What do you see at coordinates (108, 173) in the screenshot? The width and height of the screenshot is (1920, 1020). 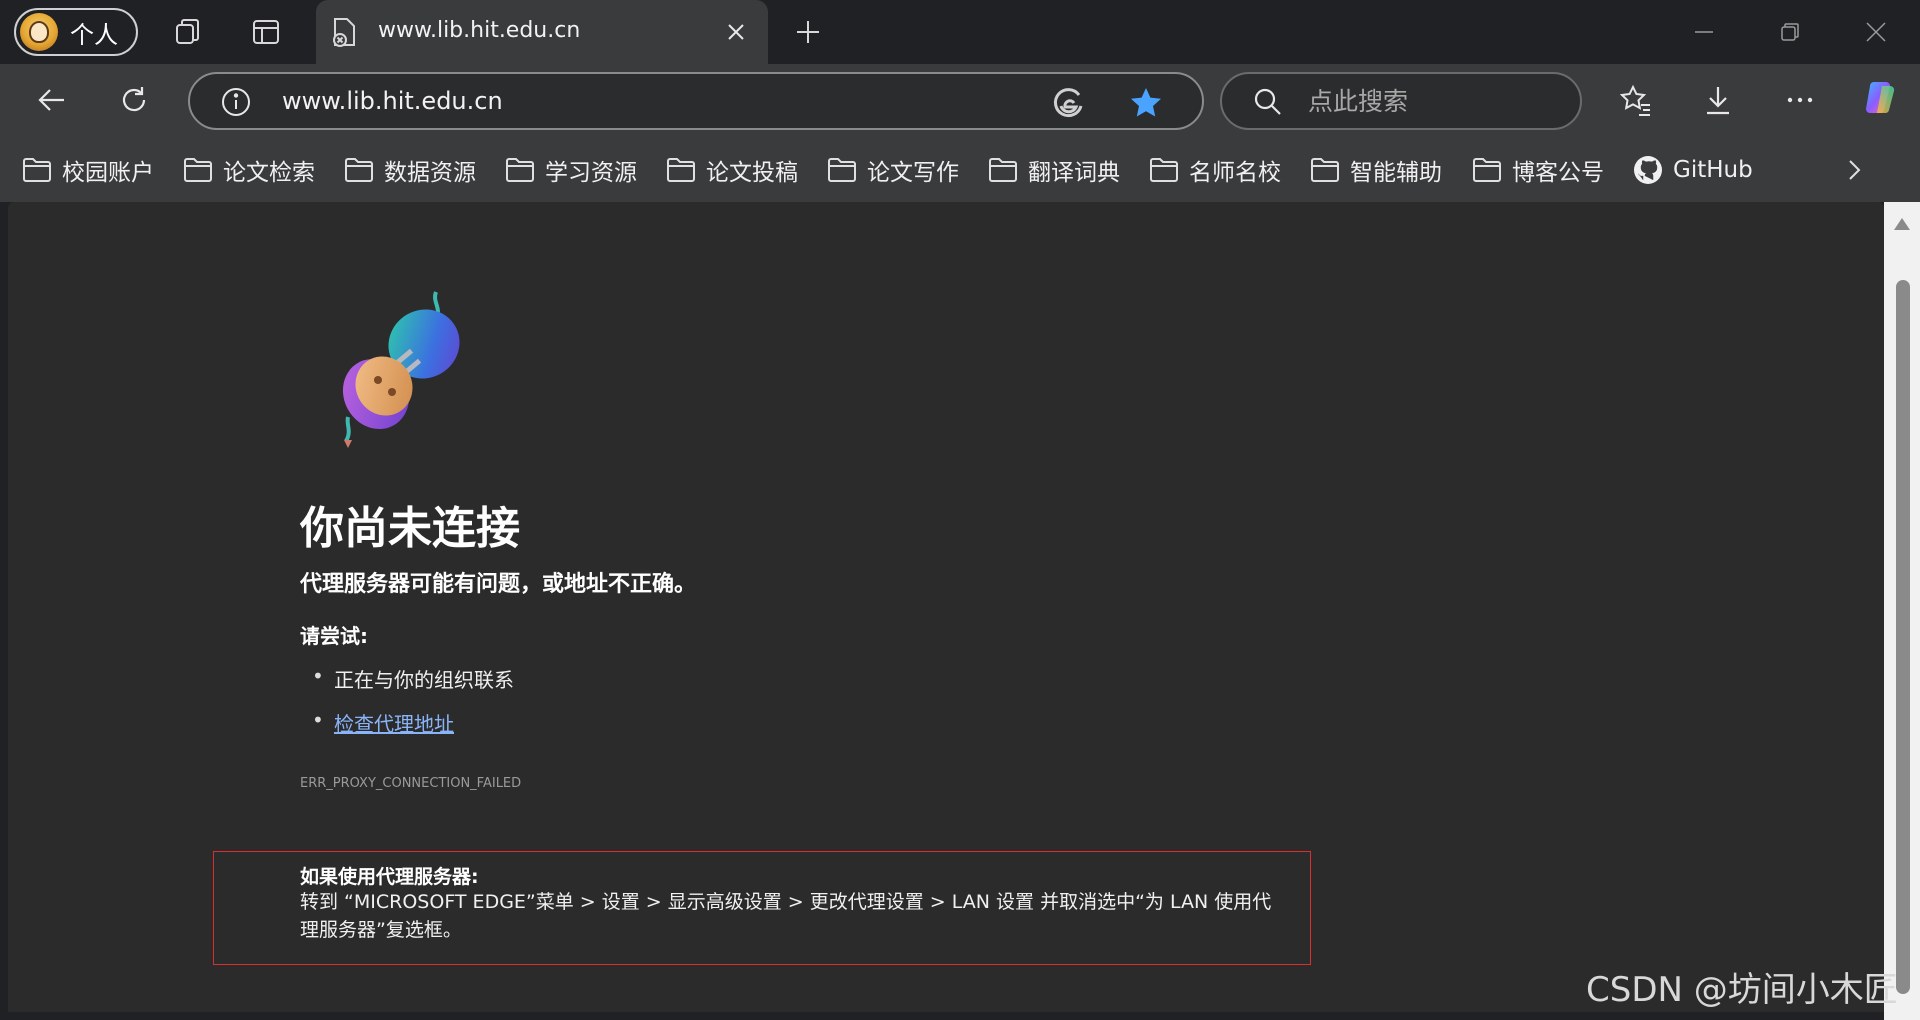 I see `favorite-label: 校园账户` at bounding box center [108, 173].